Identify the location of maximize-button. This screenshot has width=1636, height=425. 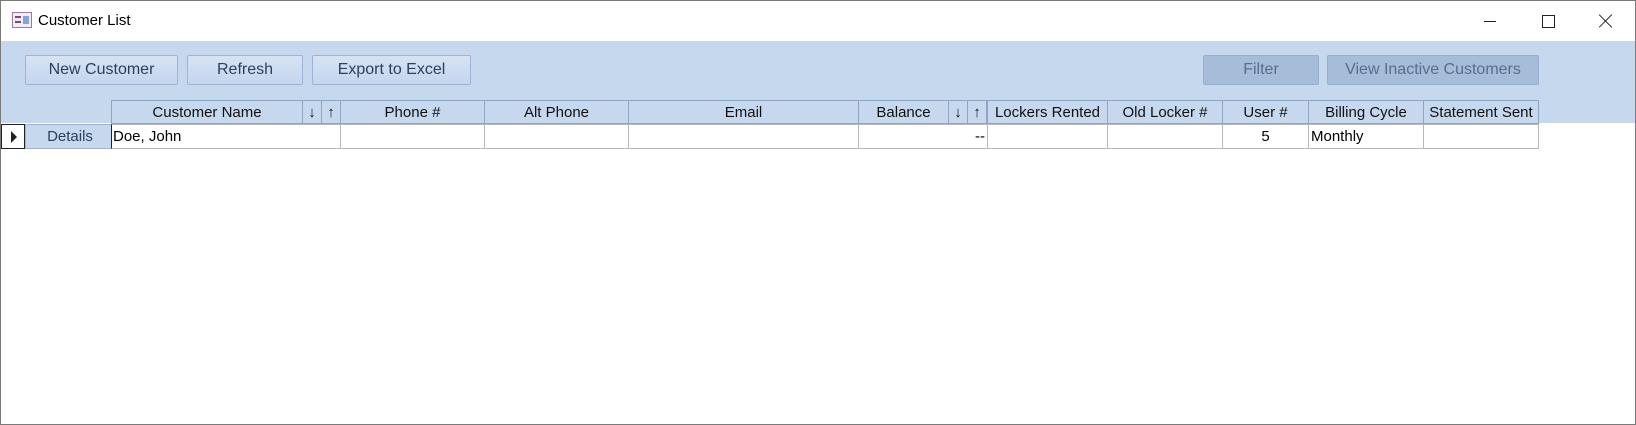
(1548, 21).